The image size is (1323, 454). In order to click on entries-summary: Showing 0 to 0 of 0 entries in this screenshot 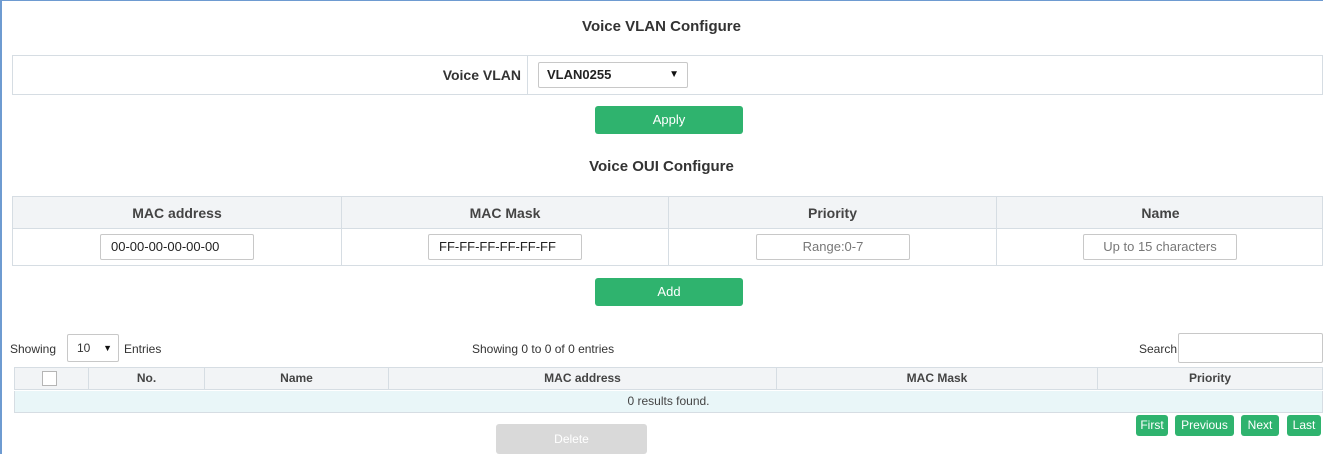, I will do `click(543, 349)`.